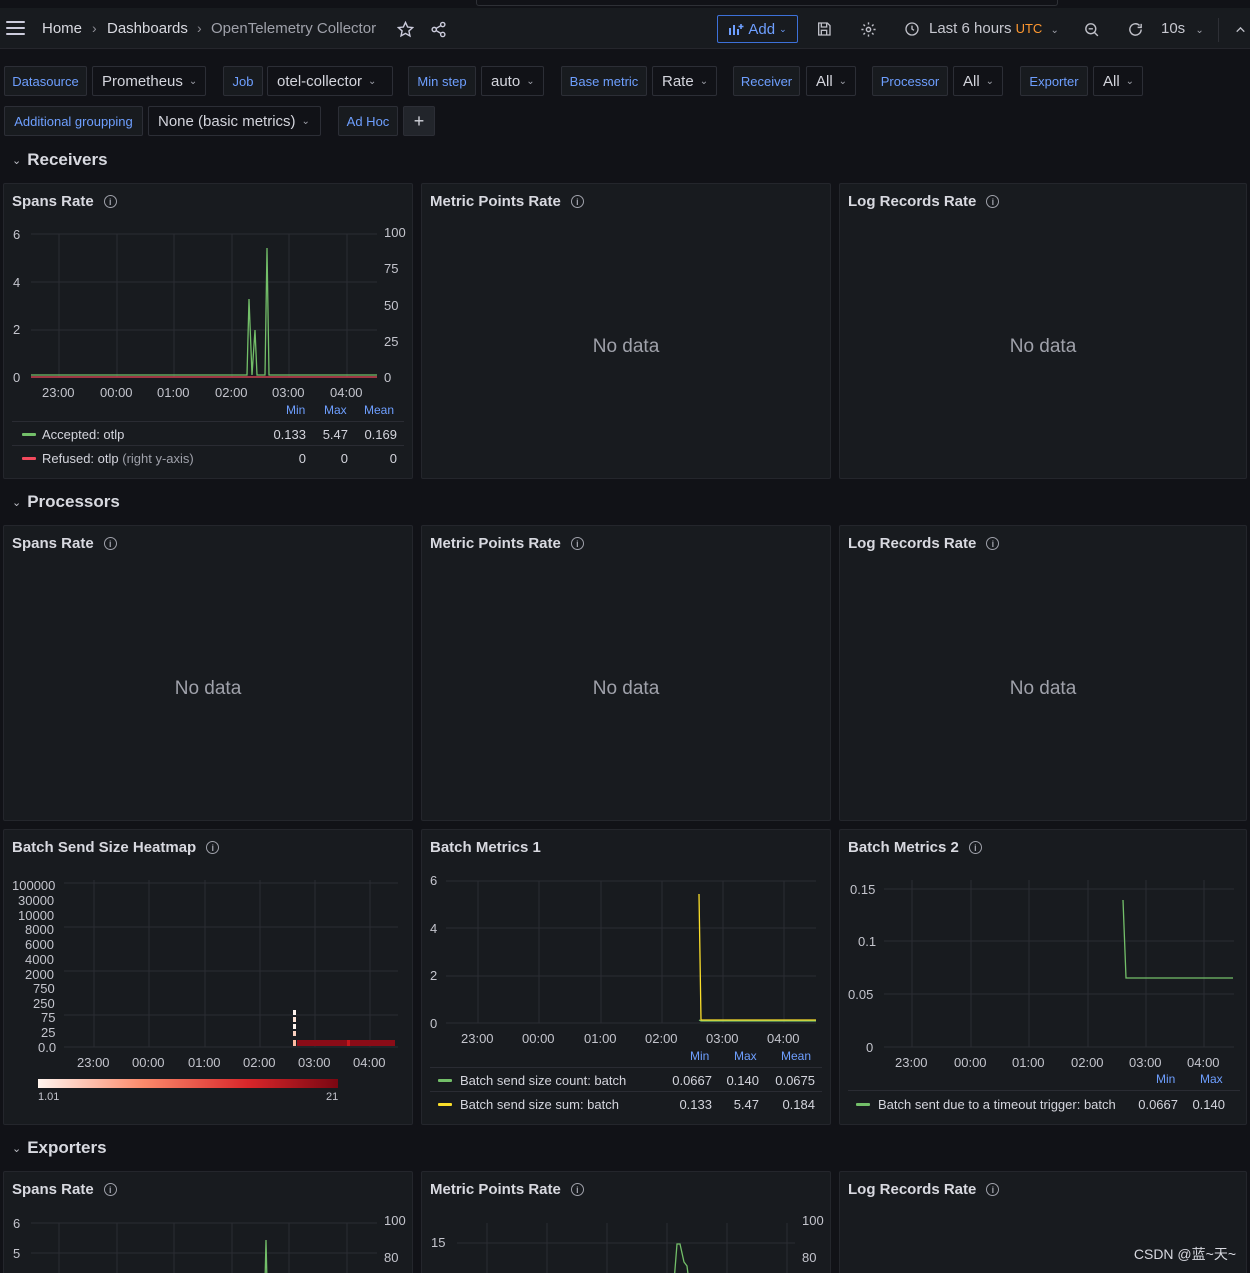 The width and height of the screenshot is (1250, 1273). I want to click on add-button: Add ⌄, so click(757, 29).